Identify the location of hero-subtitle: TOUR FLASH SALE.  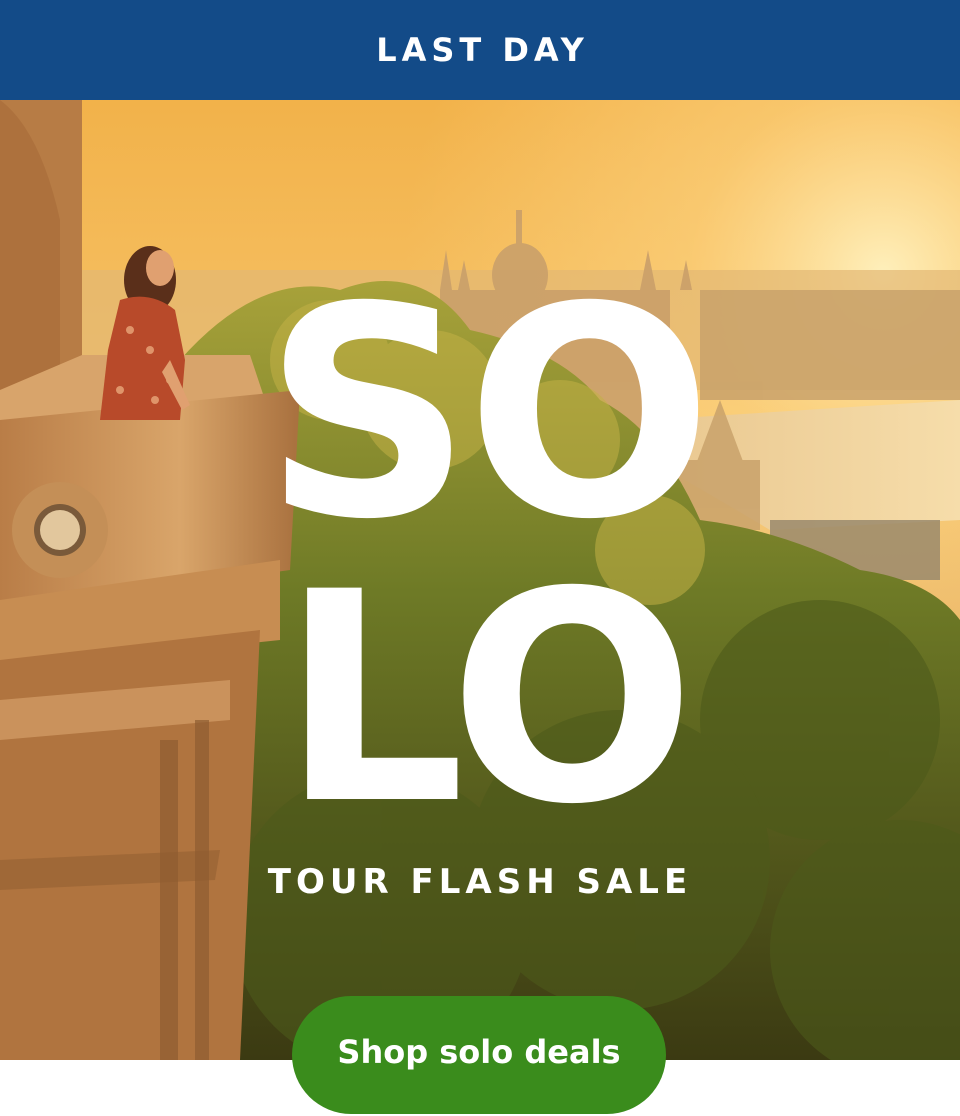
(480, 882).